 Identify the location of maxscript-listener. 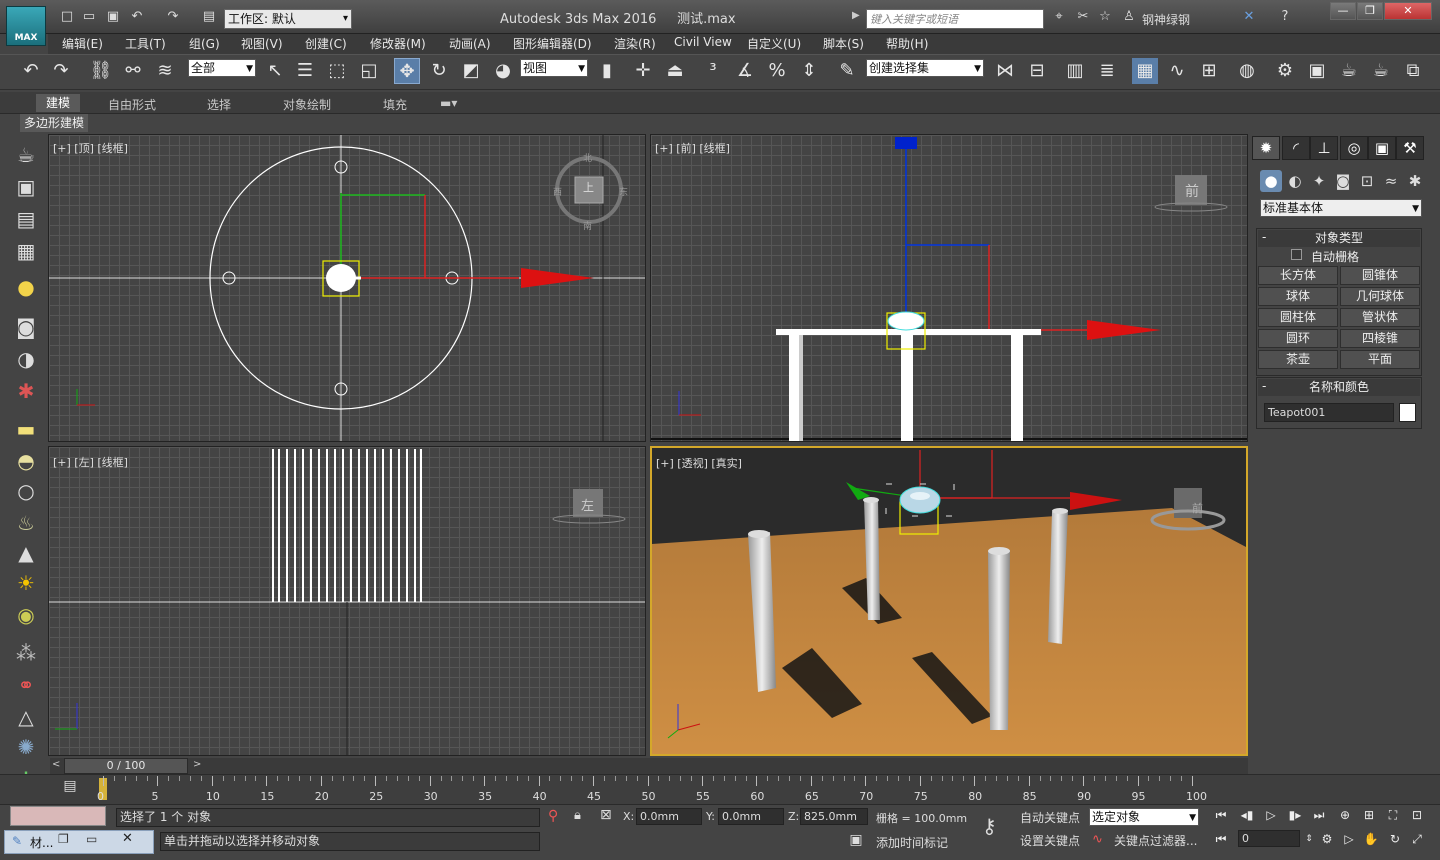
(58, 816).